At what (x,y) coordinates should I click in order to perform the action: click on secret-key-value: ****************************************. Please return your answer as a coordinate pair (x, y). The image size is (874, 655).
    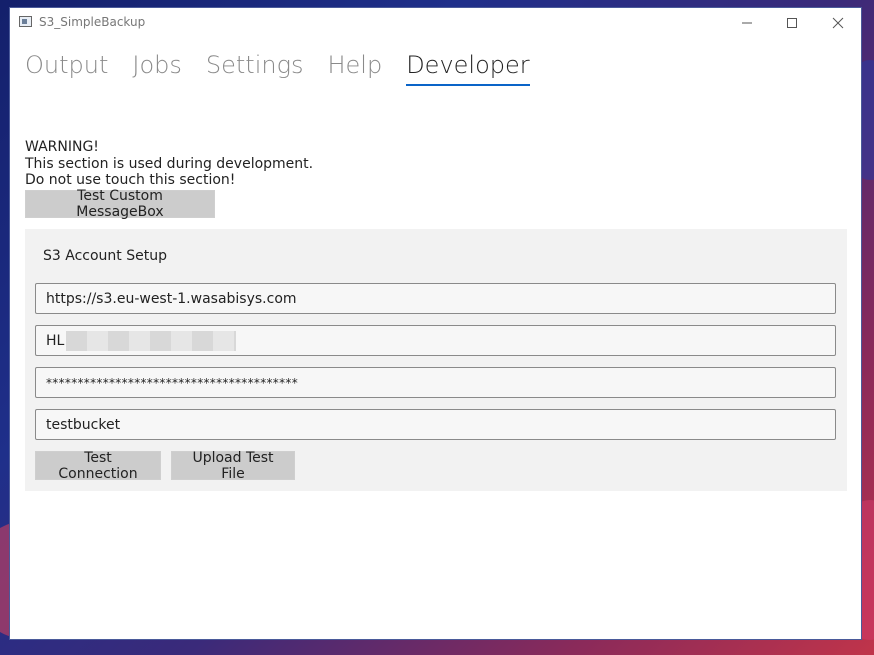
    Looking at the image, I should click on (172, 382).